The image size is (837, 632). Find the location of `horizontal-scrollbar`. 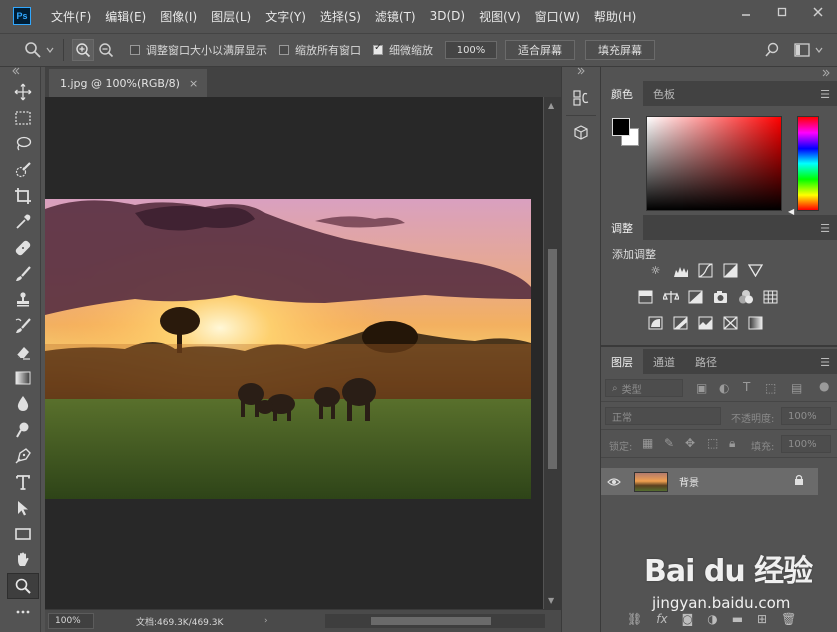

horizontal-scrollbar is located at coordinates (435, 621).